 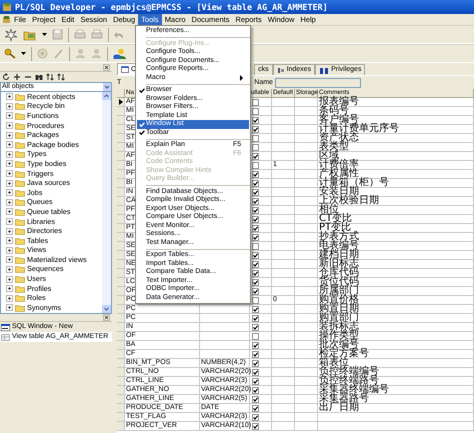 I want to click on table-cell: CT变比, so click(x=396, y=219).